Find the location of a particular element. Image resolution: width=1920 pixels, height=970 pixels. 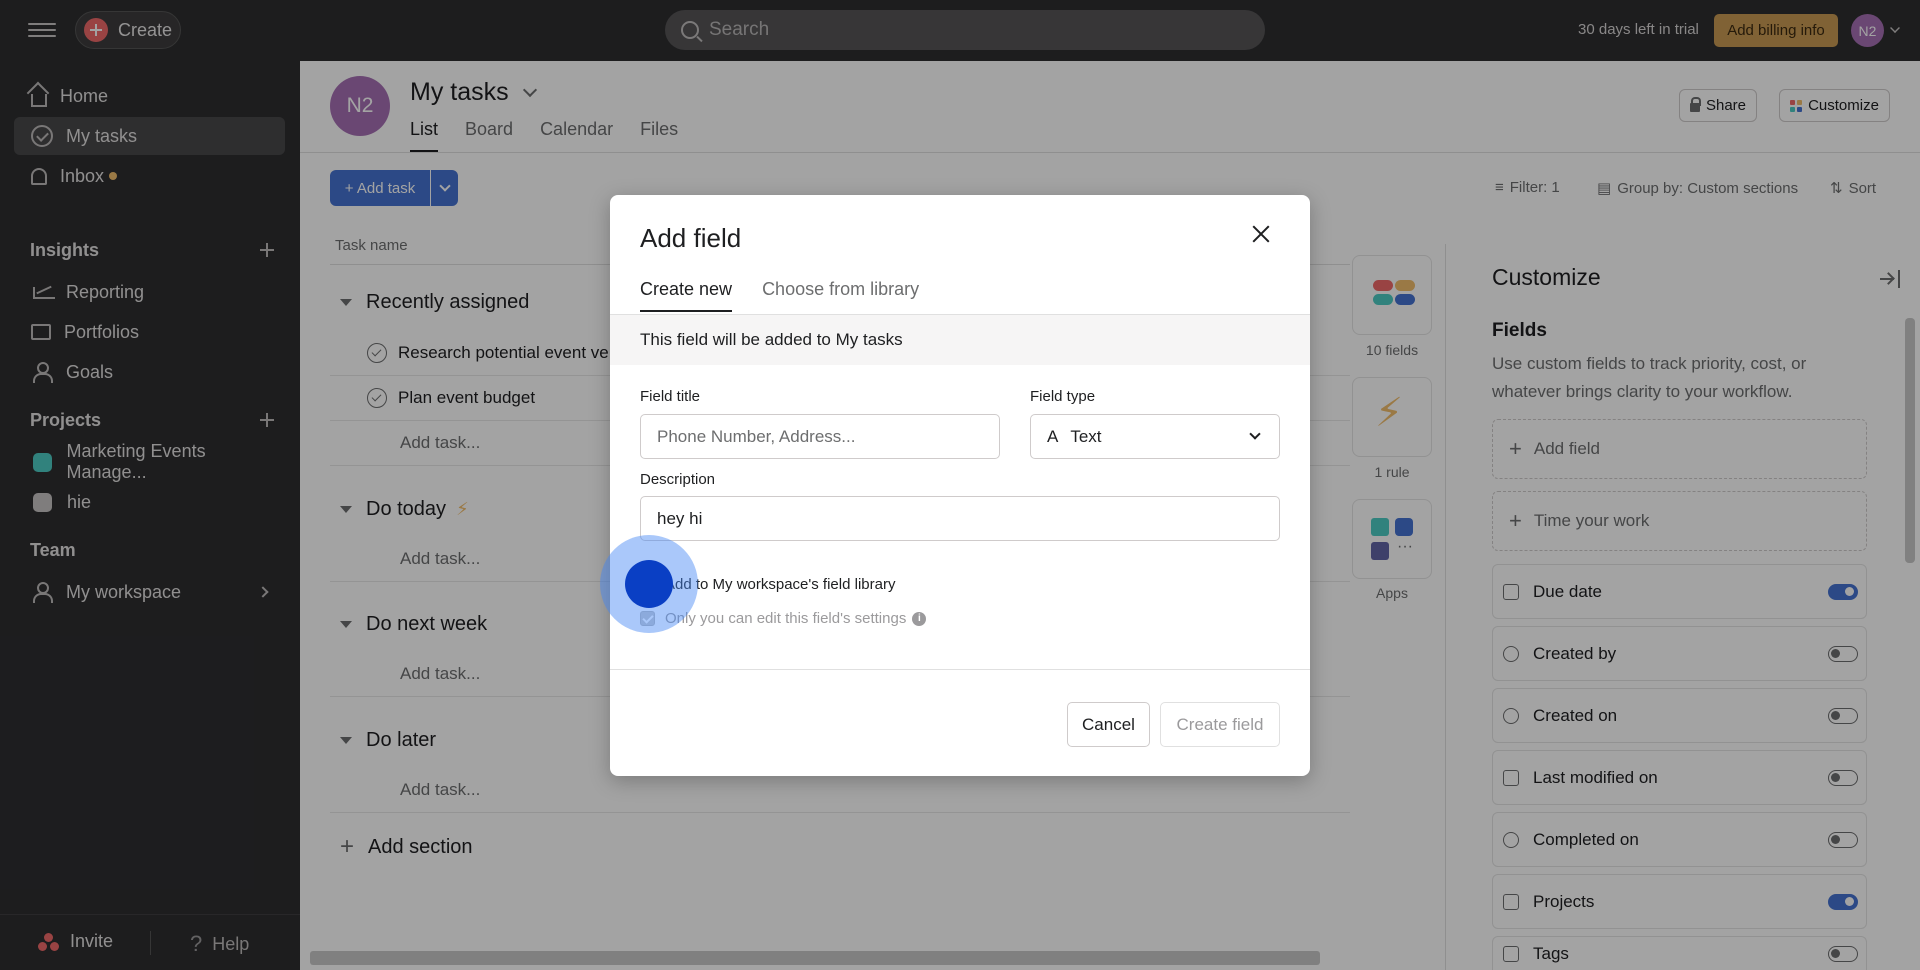

info-banner: This field will be added to My tasks is located at coordinates (960, 340).